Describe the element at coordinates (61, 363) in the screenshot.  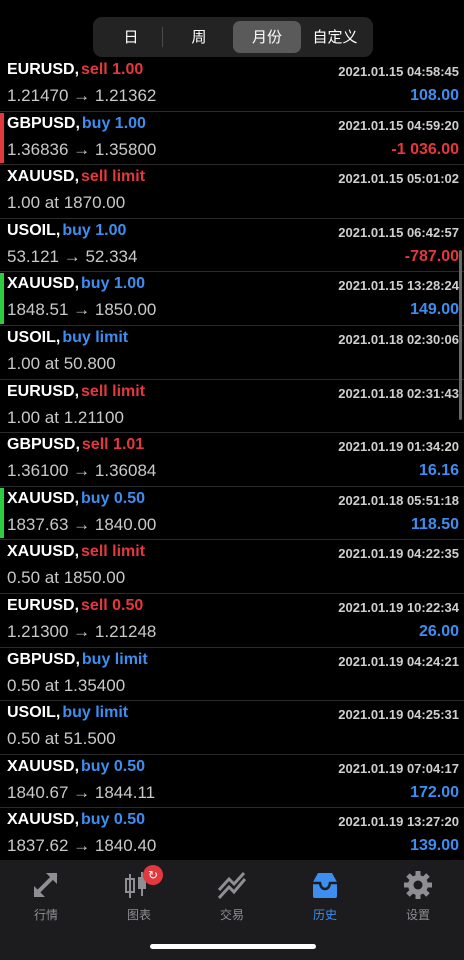
I see `trade-detail: 1.00 at 50.800` at that location.